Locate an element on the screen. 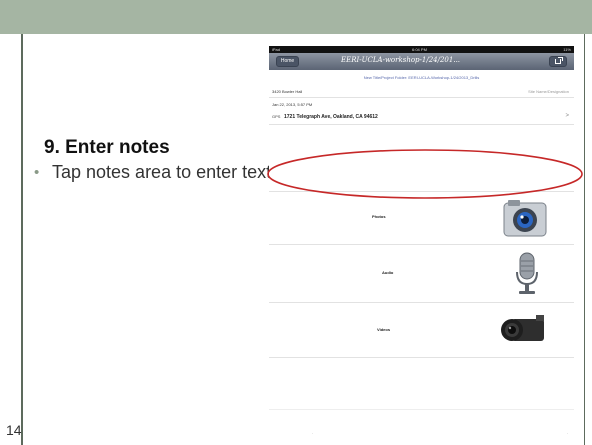  photos-row: Photos is located at coordinates (421, 217).